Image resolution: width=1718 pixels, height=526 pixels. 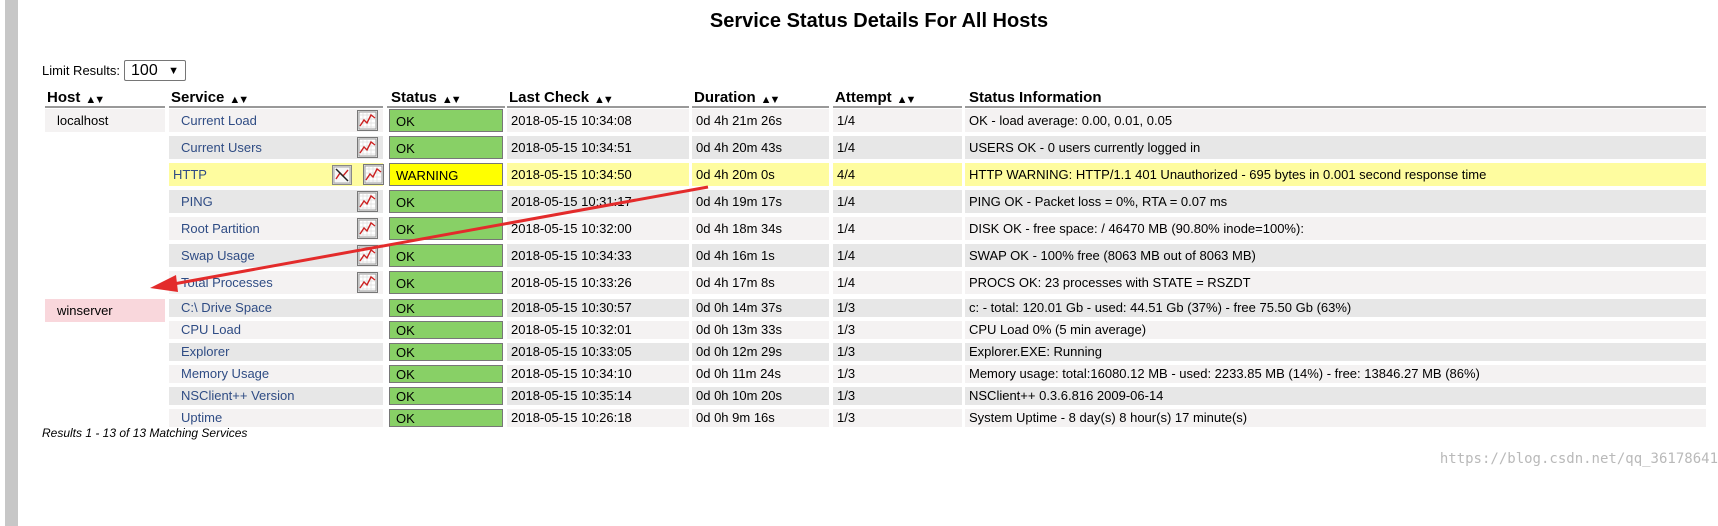 I want to click on table-cell-duration: 0d 0h 9m 16s, so click(x=760, y=418).